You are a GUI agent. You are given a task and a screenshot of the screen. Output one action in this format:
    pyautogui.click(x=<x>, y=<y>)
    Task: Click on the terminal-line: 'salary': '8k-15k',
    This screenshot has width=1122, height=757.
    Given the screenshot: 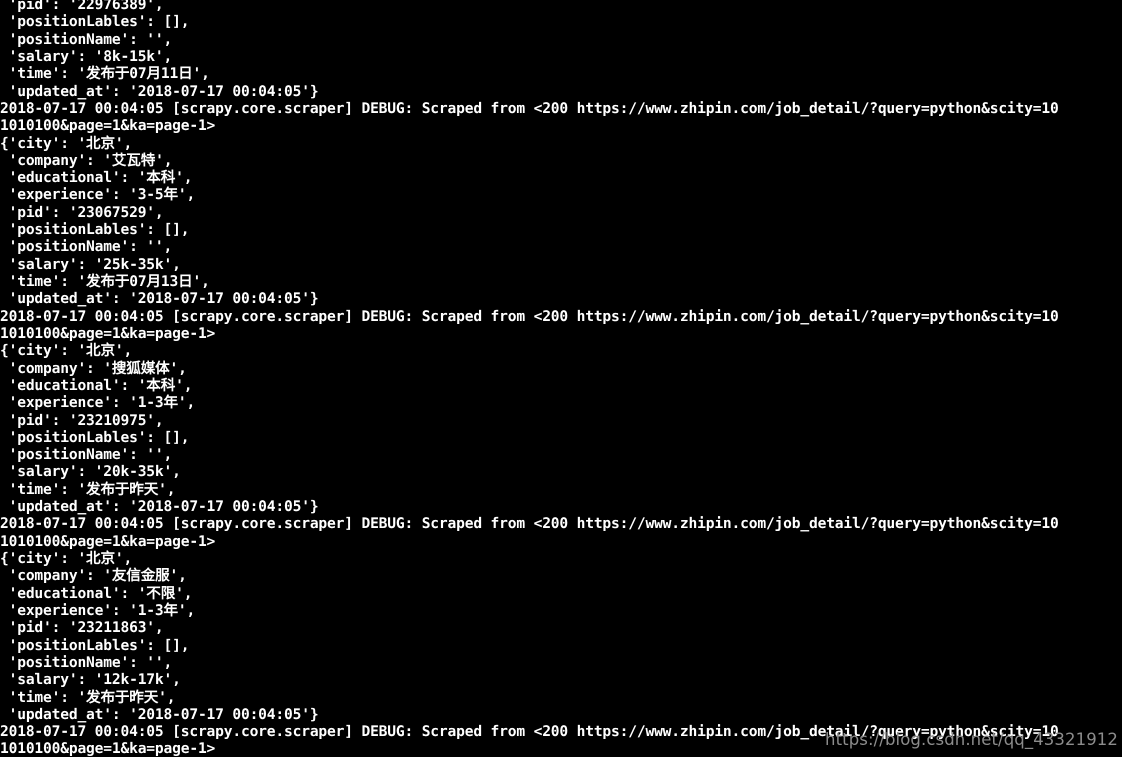 What is the action you would take?
    pyautogui.click(x=86, y=56)
    